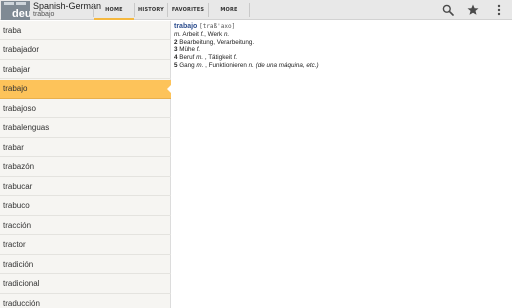  Describe the element at coordinates (216, 42) in the screenshot. I see `sense-text: Bearbeitung, Verarbeitung.` at that location.